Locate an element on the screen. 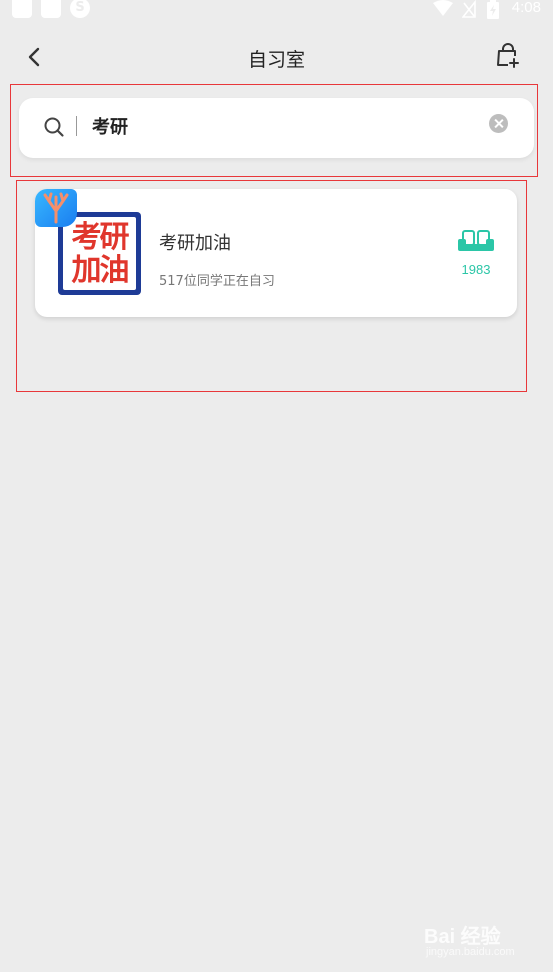  wifi-icon is located at coordinates (443, 8).